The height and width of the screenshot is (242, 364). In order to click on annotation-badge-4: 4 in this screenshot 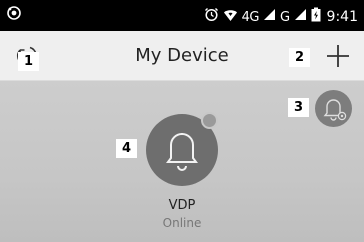, I will do `click(126, 148)`.